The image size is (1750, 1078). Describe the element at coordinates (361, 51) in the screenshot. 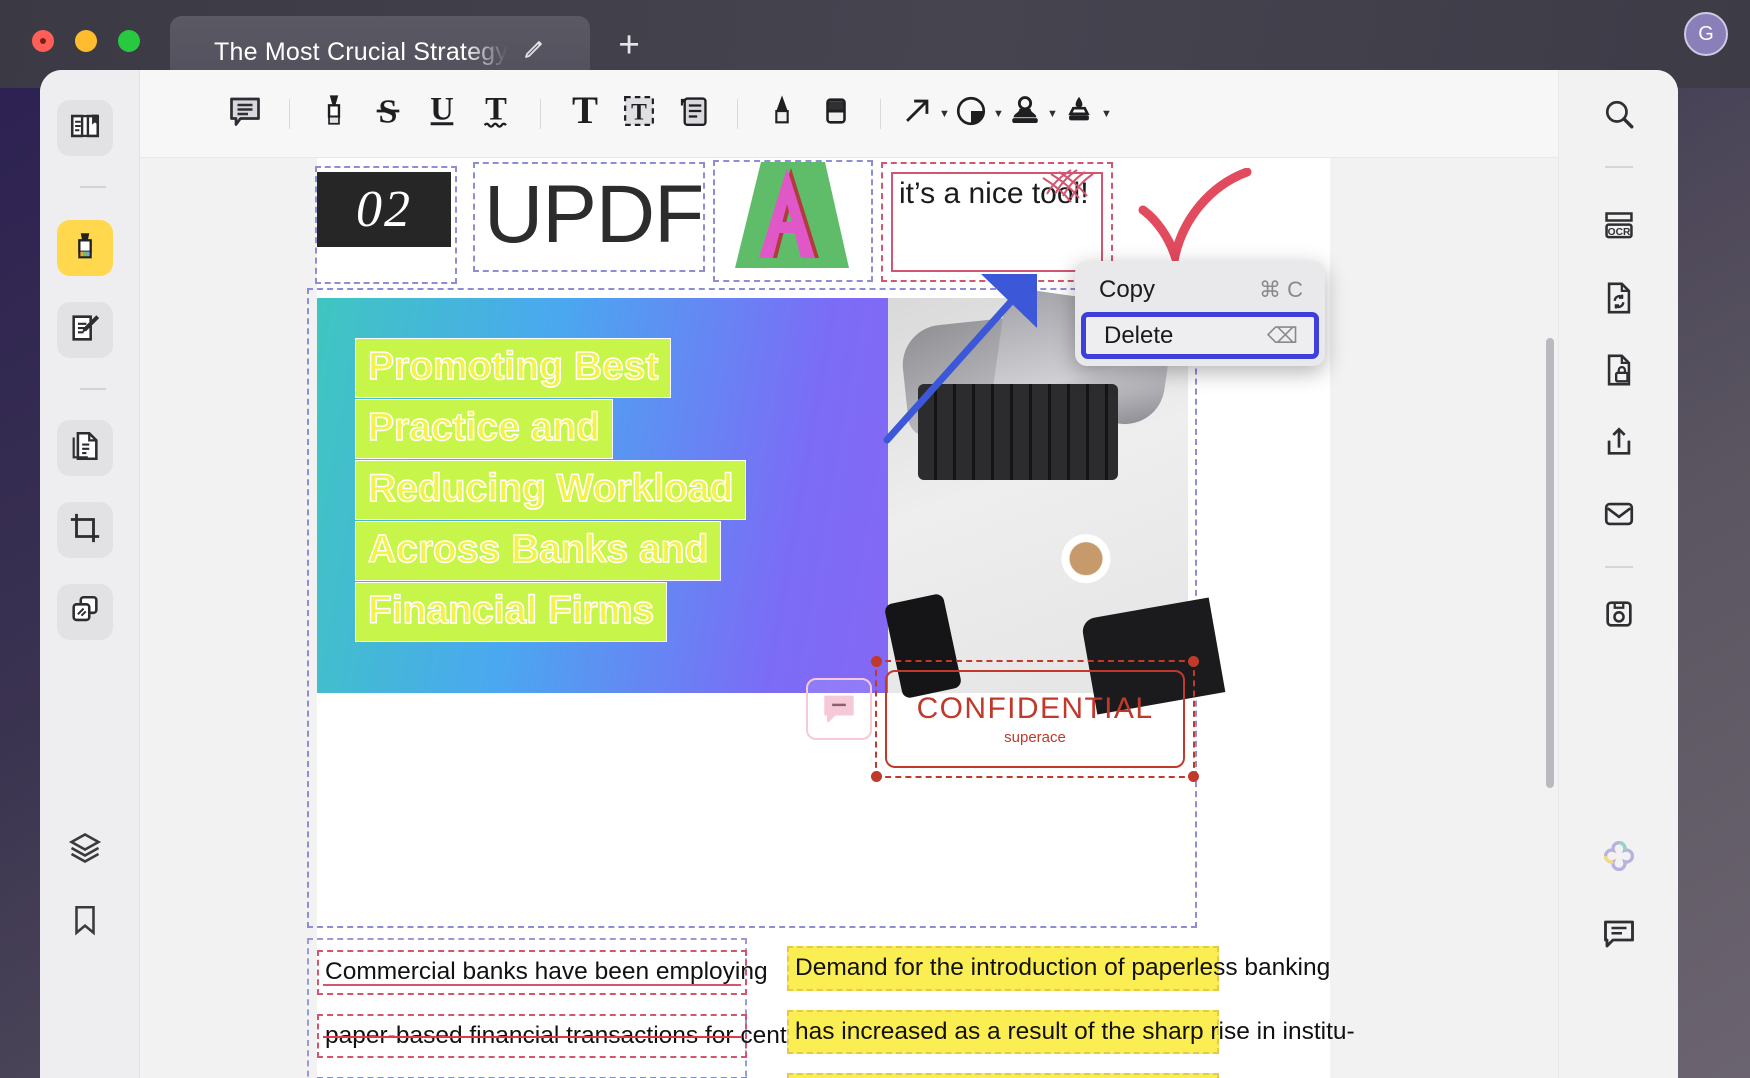

I see `tab-title: The Most Crucial Strategy` at that location.